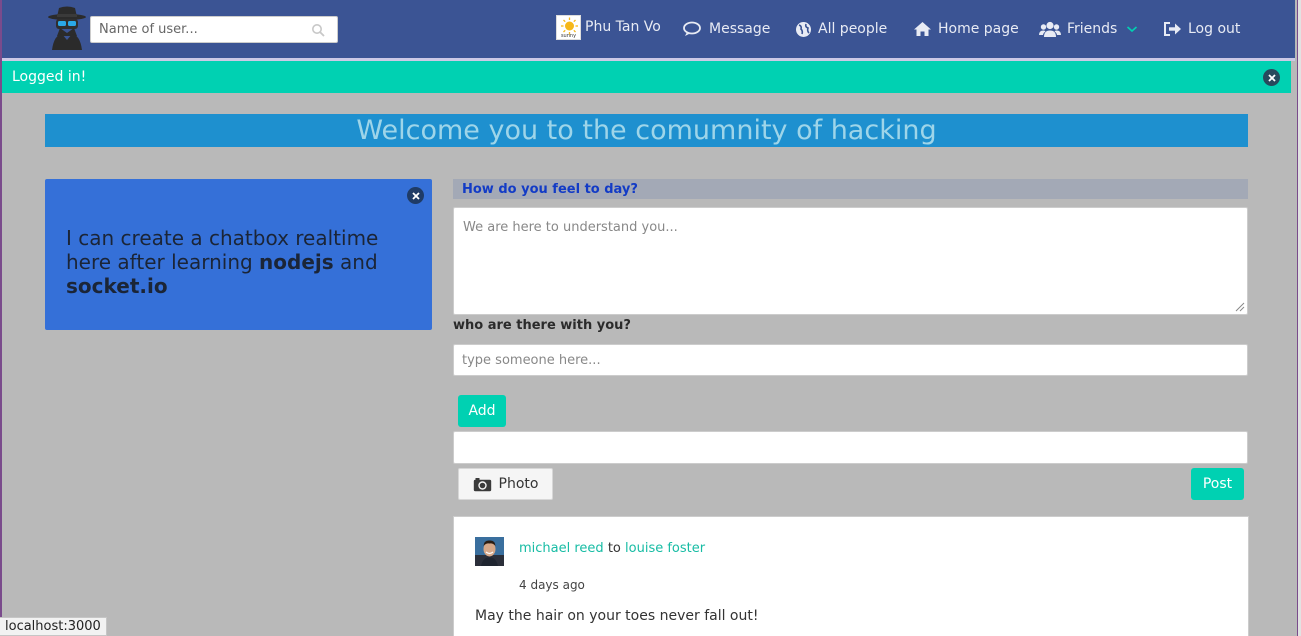 The width and height of the screenshot is (1301, 636). I want to click on welcome-title: Welcome you to the comumnity of hacking, so click(646, 130).